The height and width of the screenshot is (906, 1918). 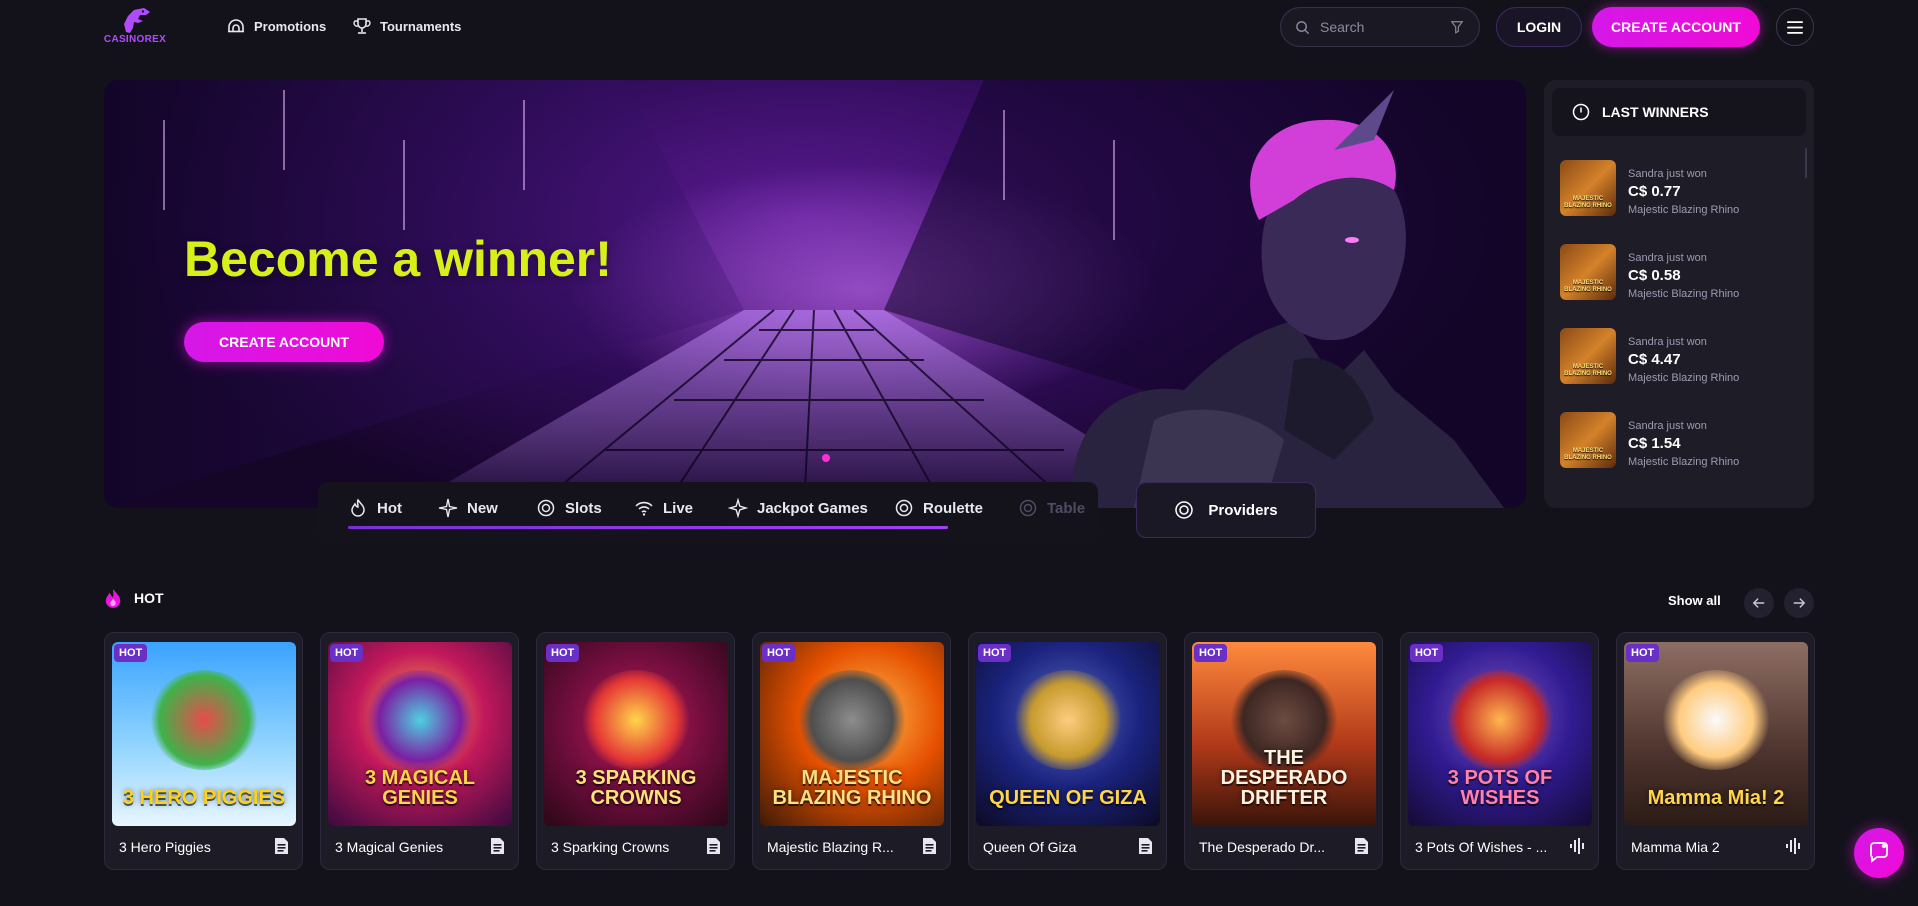 I want to click on target-icon, so click(x=1184, y=510).